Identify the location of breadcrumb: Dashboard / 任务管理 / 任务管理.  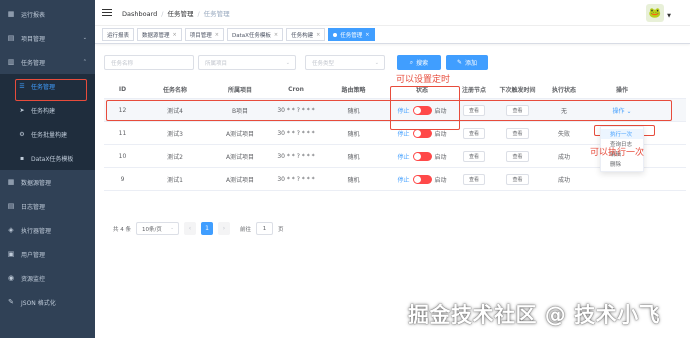
(176, 13).